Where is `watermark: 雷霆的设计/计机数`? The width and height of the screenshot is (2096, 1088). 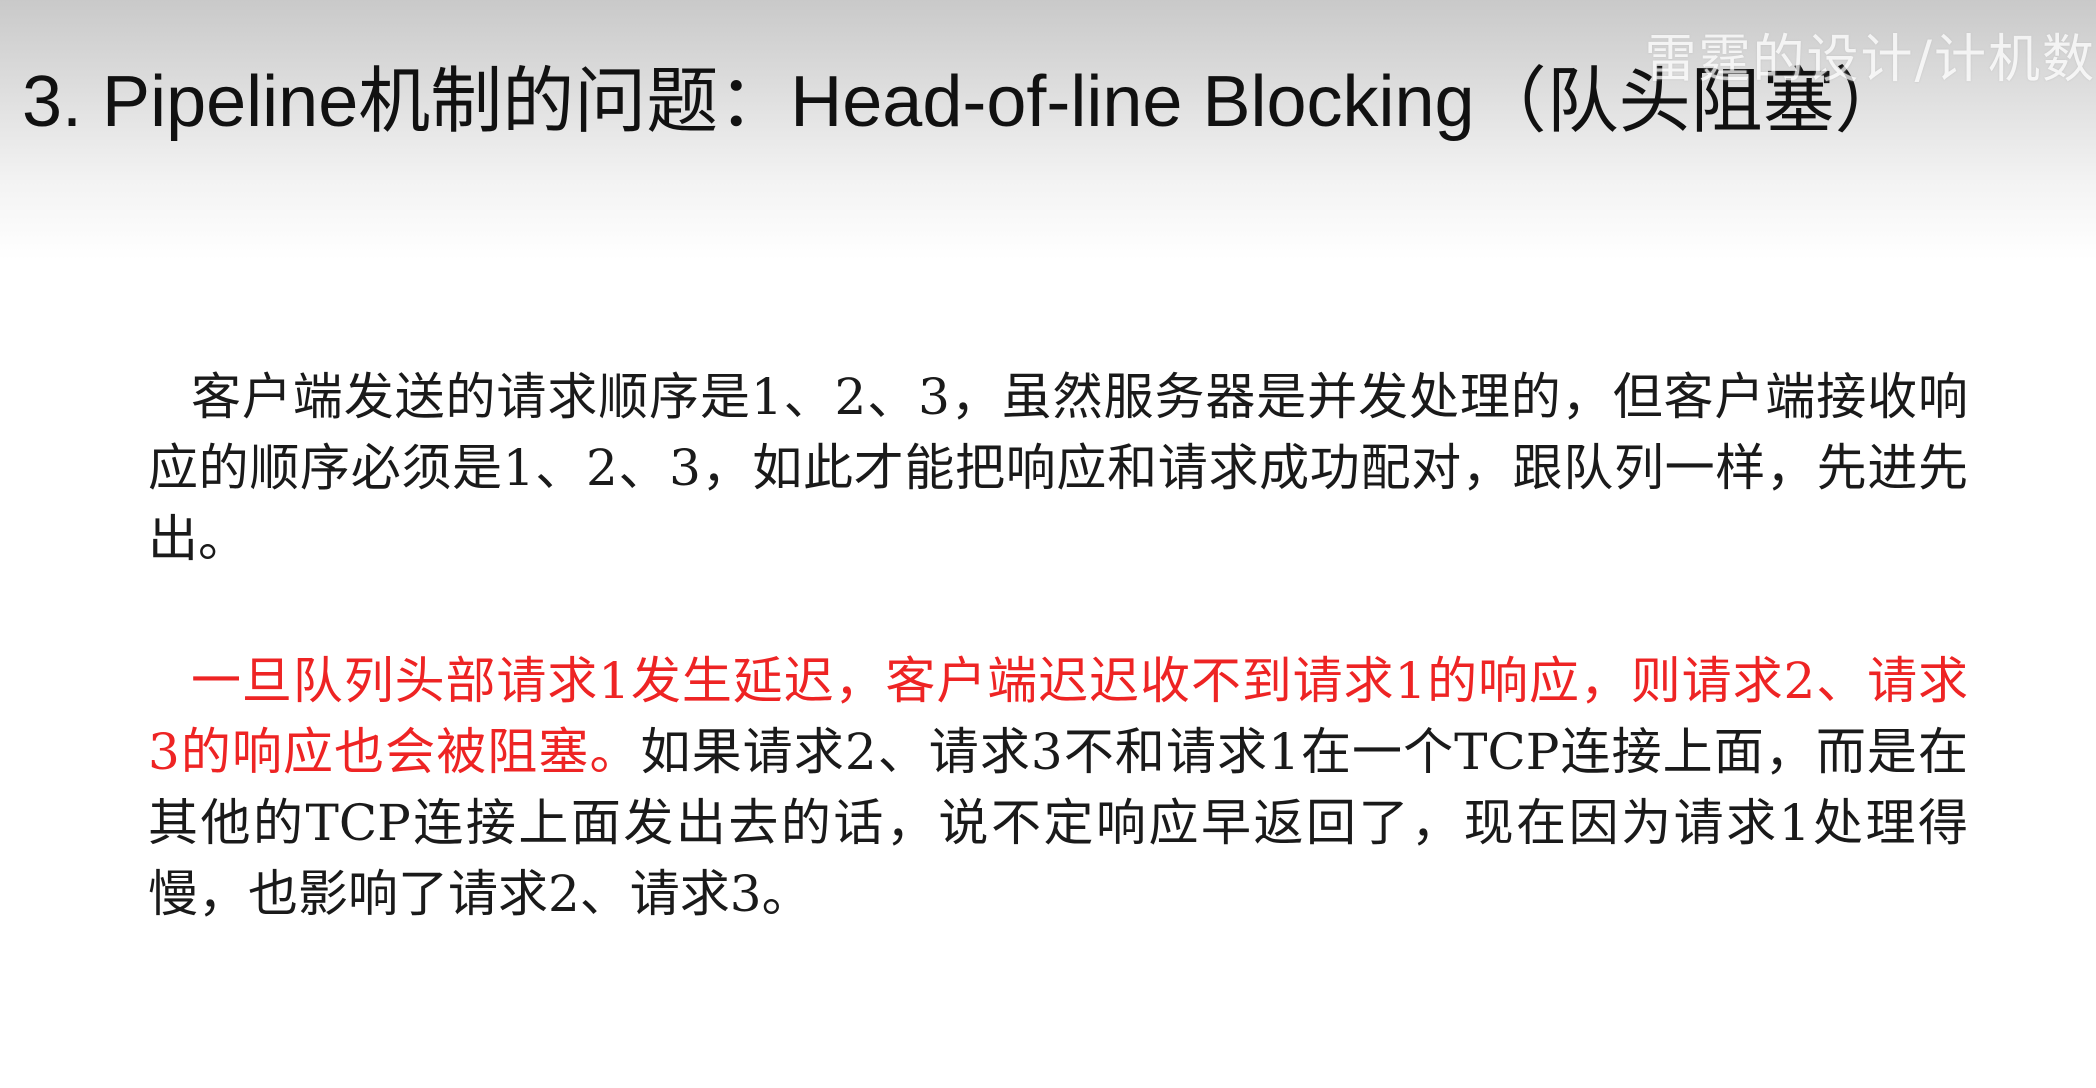
watermark: 雷霆的设计/计机数 is located at coordinates (1870, 60).